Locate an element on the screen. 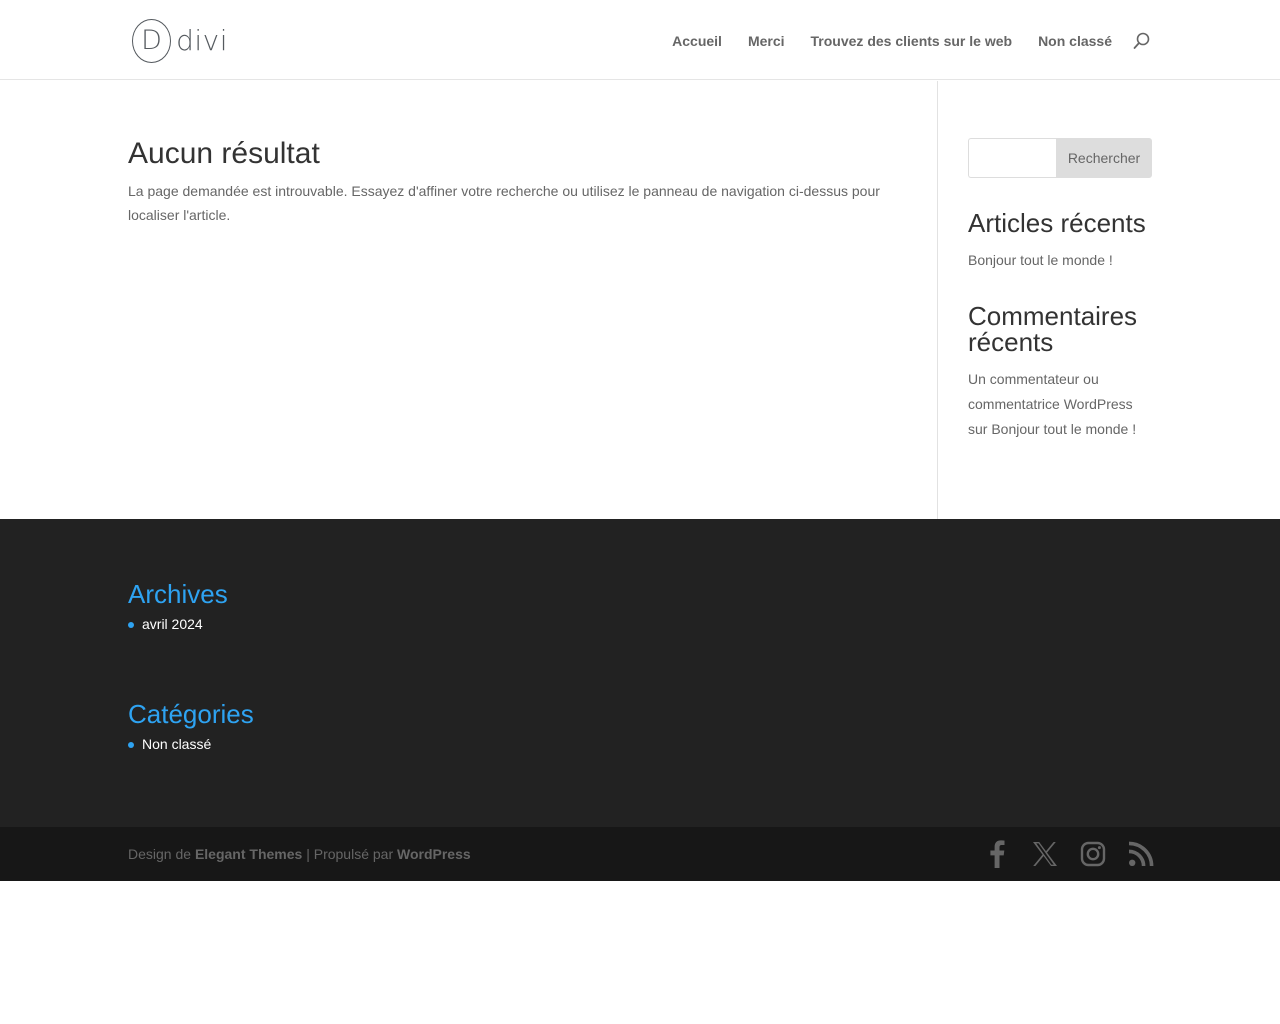  categories-title: Catégories is located at coordinates (191, 714).